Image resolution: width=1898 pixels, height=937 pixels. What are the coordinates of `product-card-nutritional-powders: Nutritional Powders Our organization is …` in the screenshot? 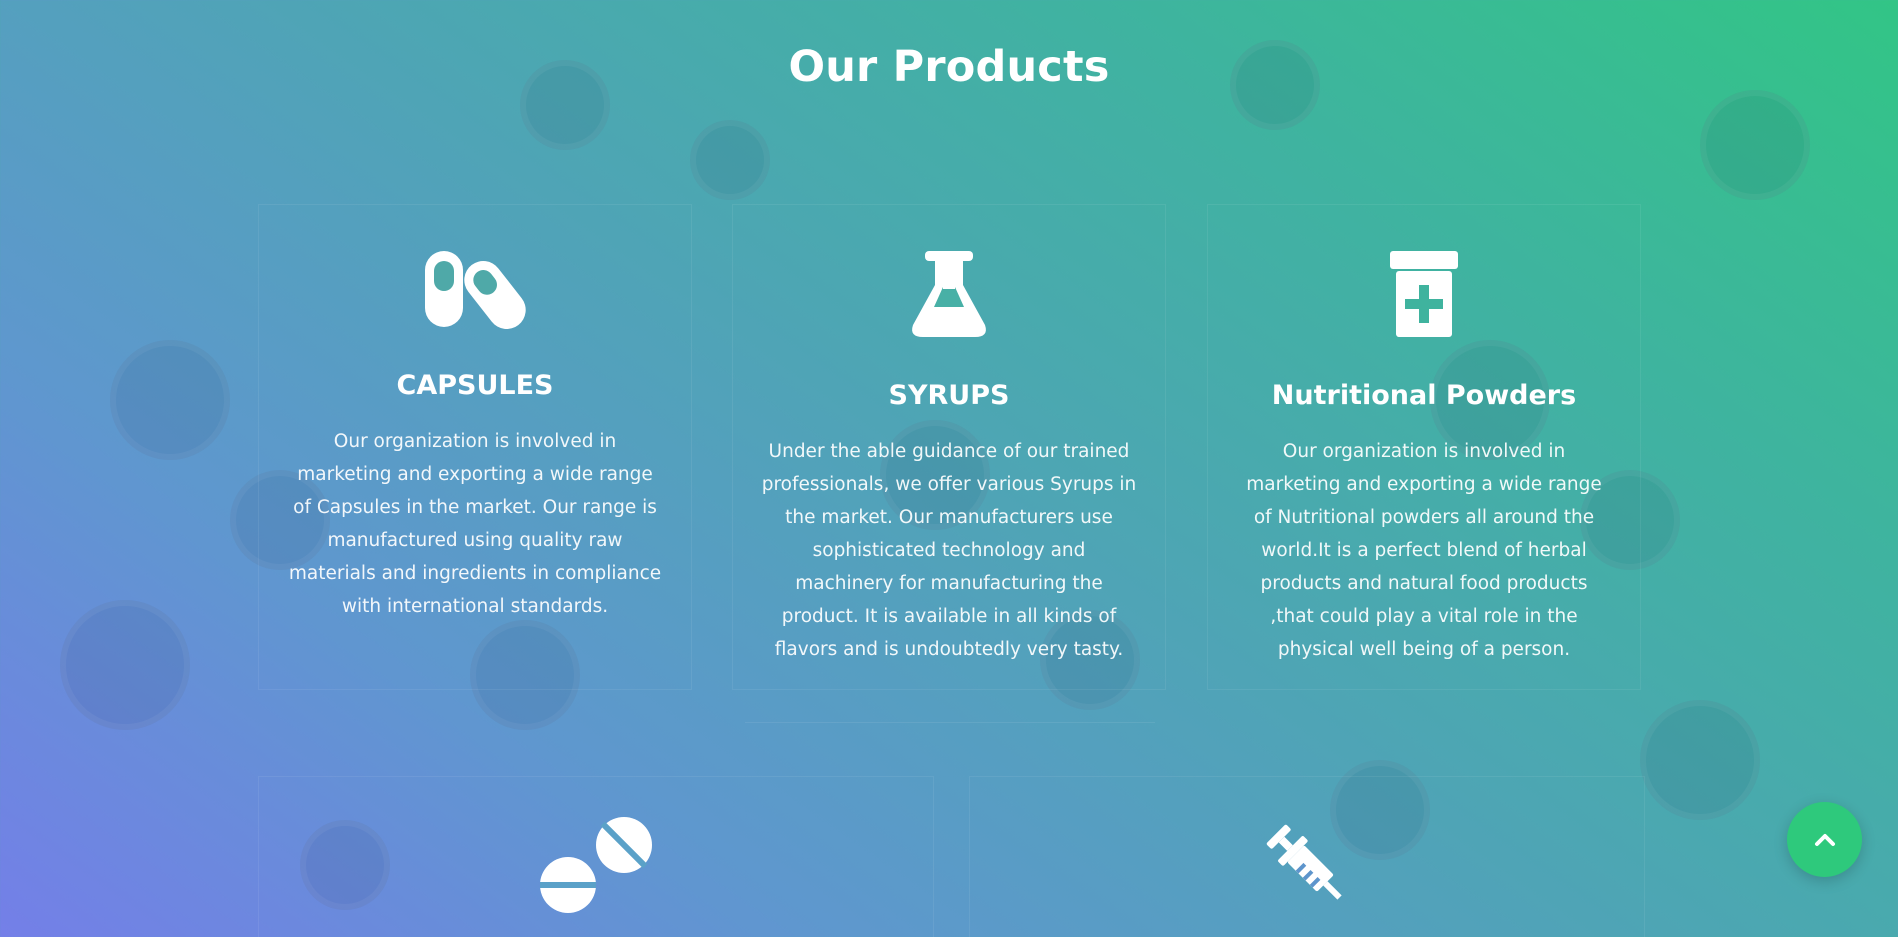 It's located at (1424, 447).